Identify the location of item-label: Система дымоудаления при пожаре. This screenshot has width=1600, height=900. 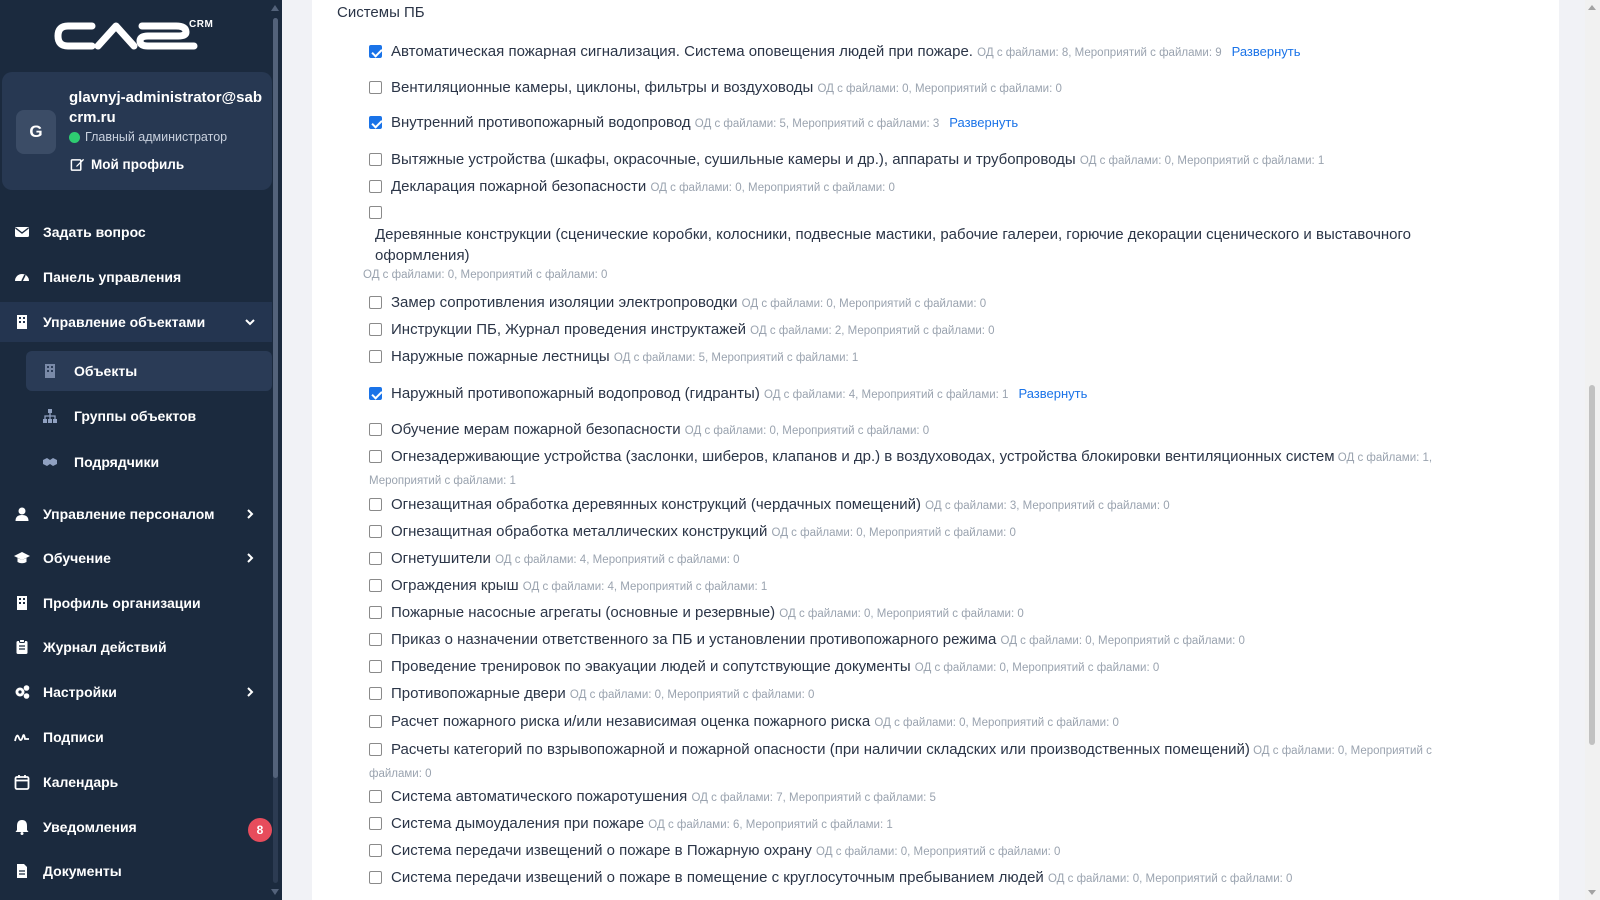
(518, 823).